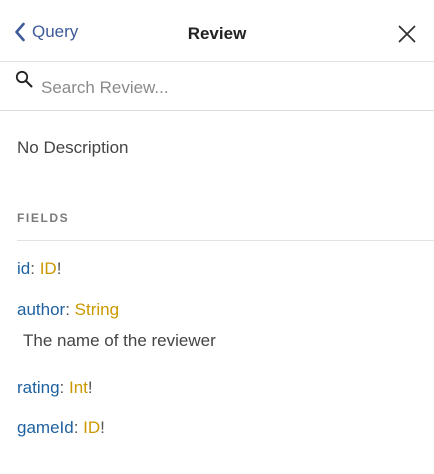 The width and height of the screenshot is (434, 474). I want to click on search-icon, so click(24, 81).